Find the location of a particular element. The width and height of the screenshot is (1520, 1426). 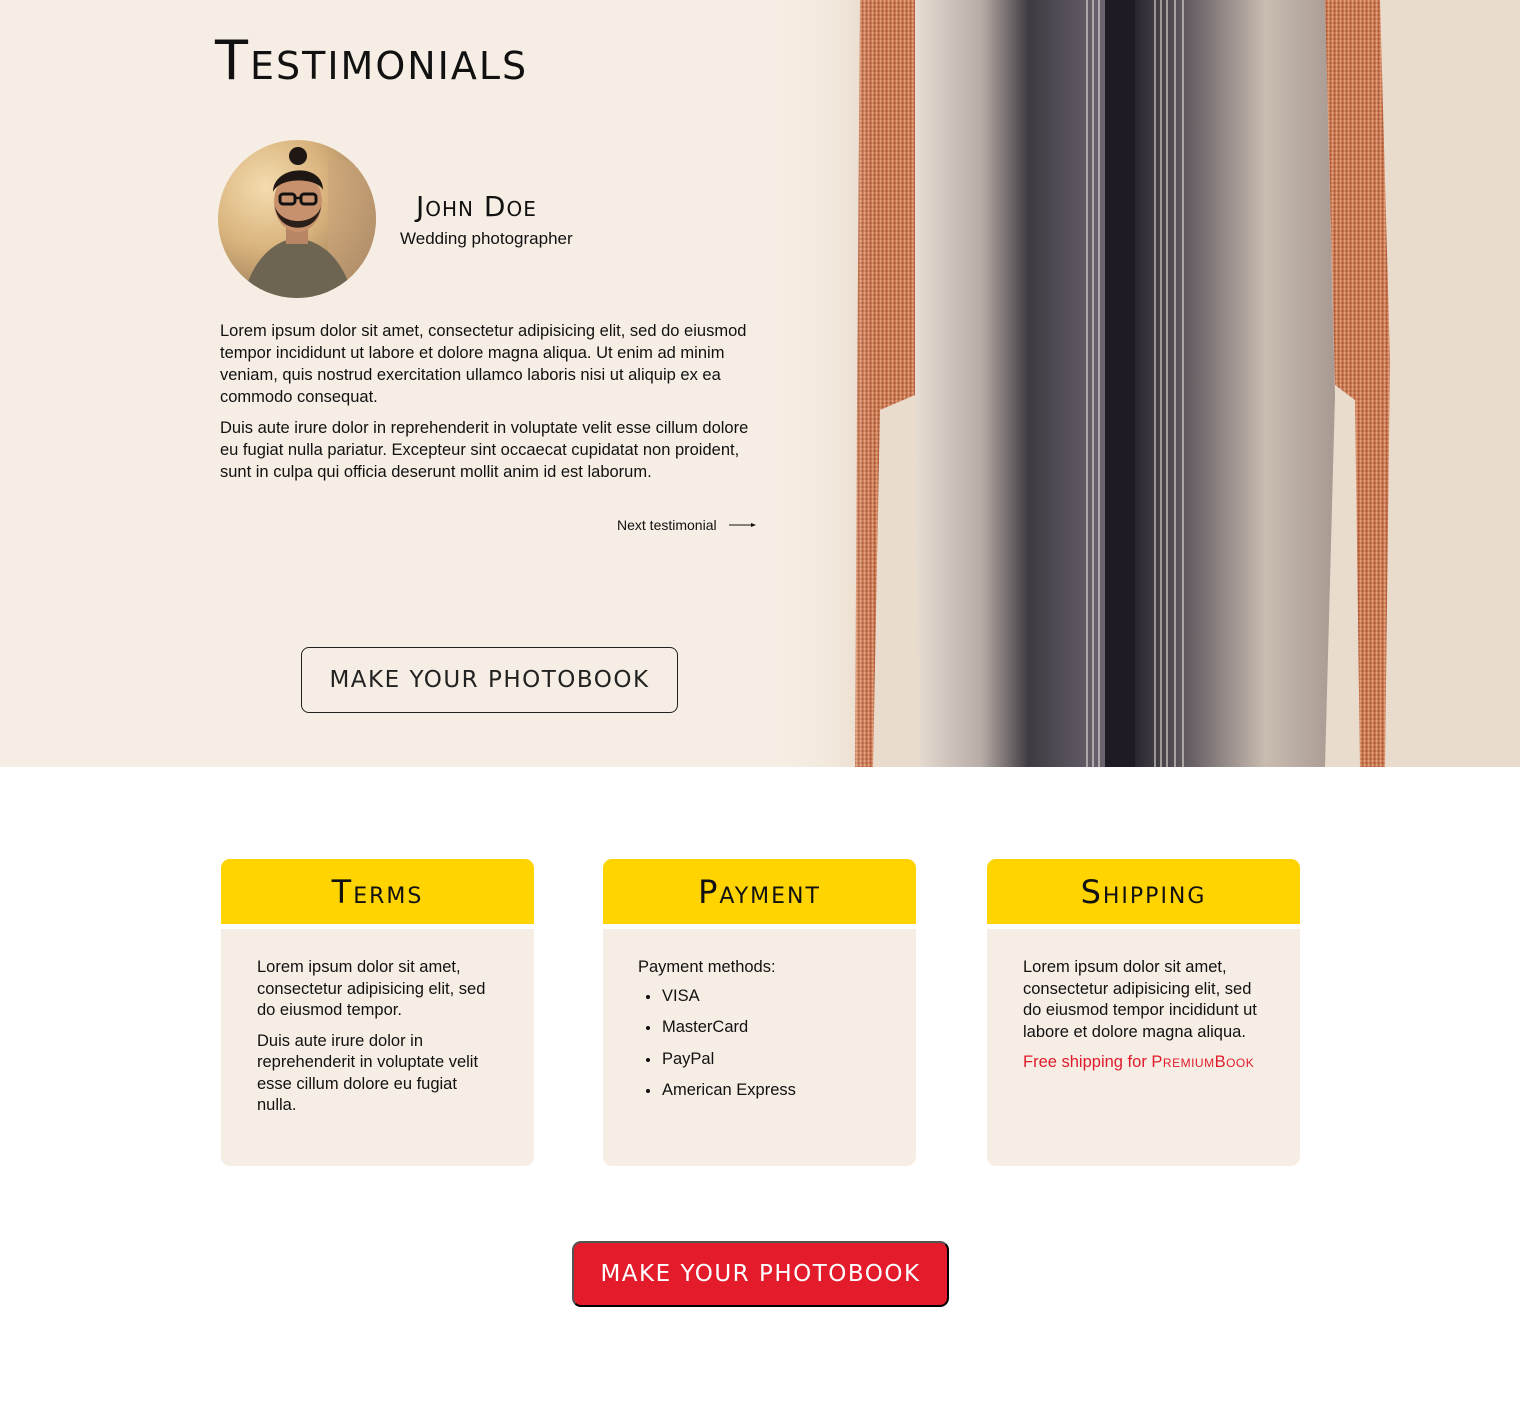

avatar is located at coordinates (297, 219).